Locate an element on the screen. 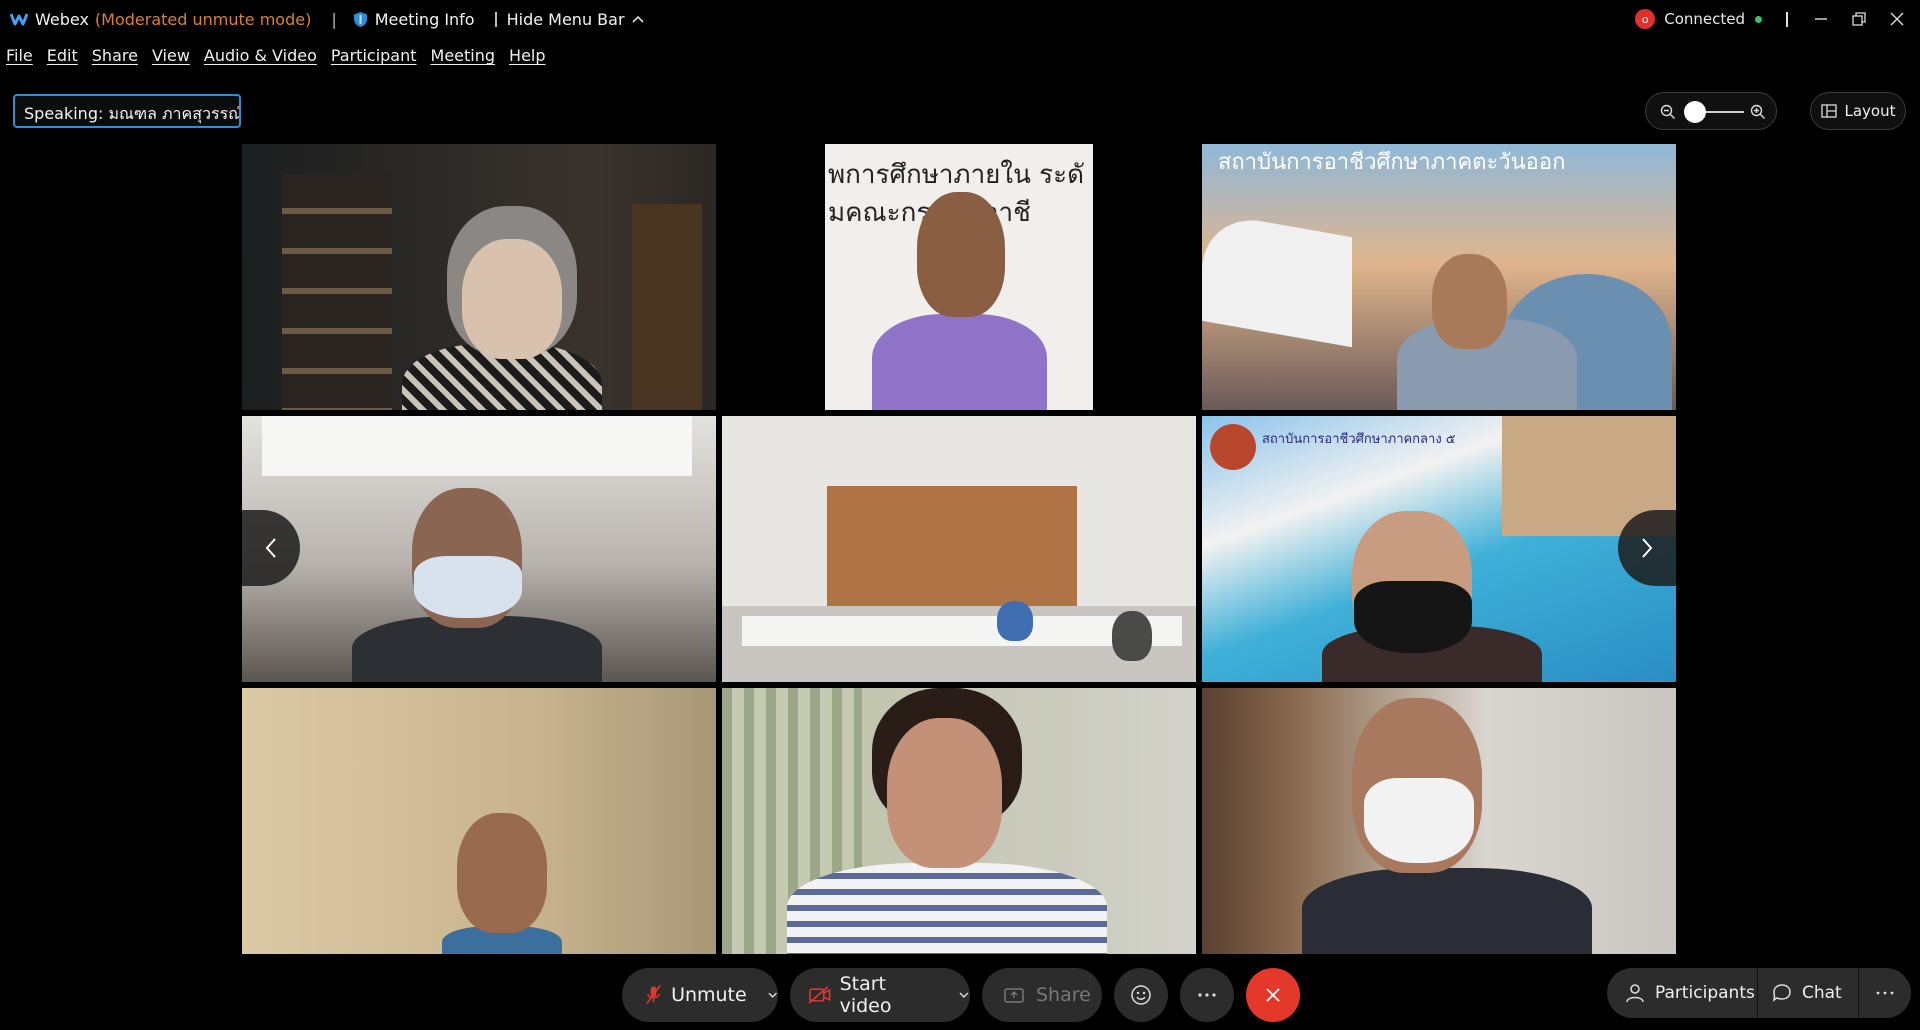 The image size is (1920, 1030). minimize-icon is located at coordinates (1821, 19).